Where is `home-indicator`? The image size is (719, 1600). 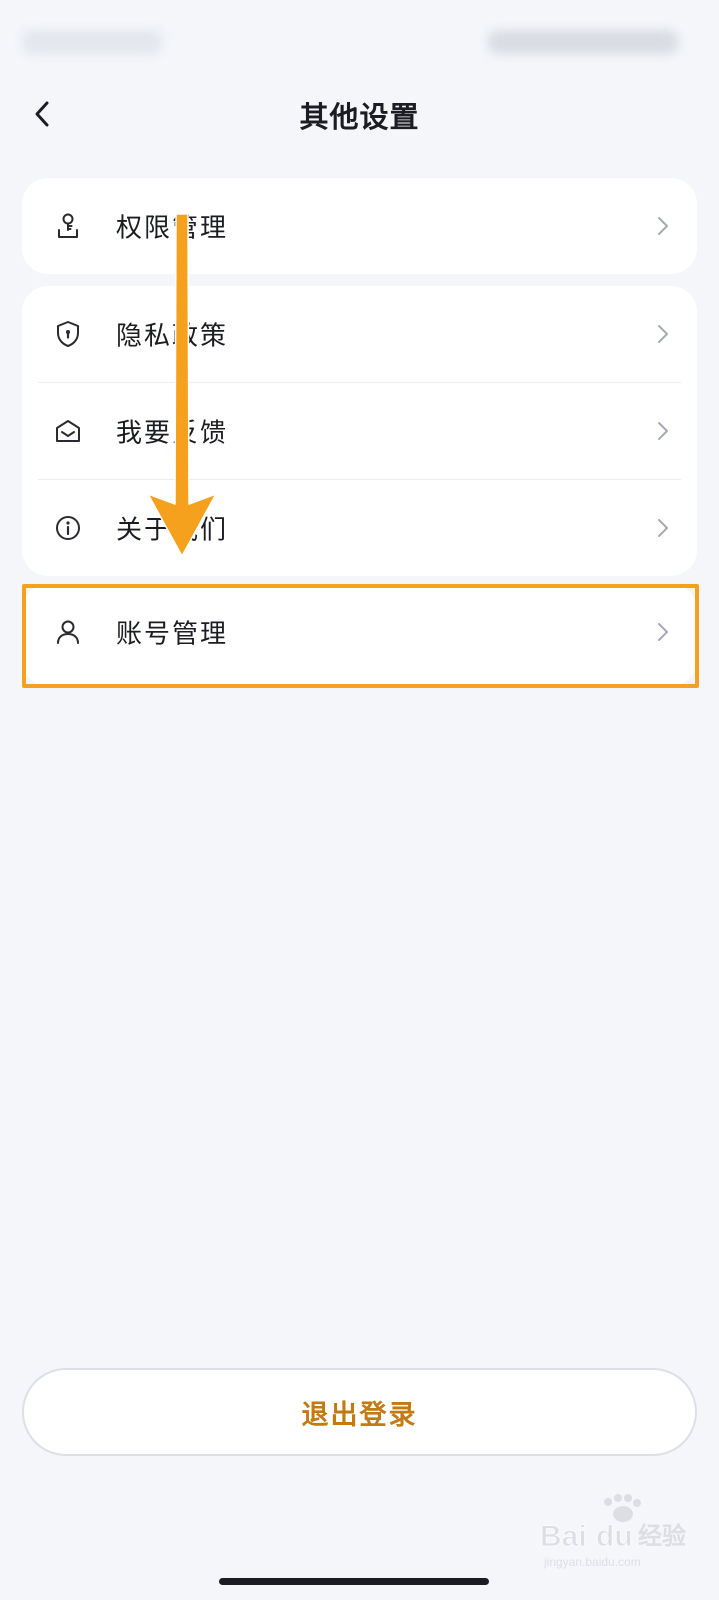
home-indicator is located at coordinates (354, 1581).